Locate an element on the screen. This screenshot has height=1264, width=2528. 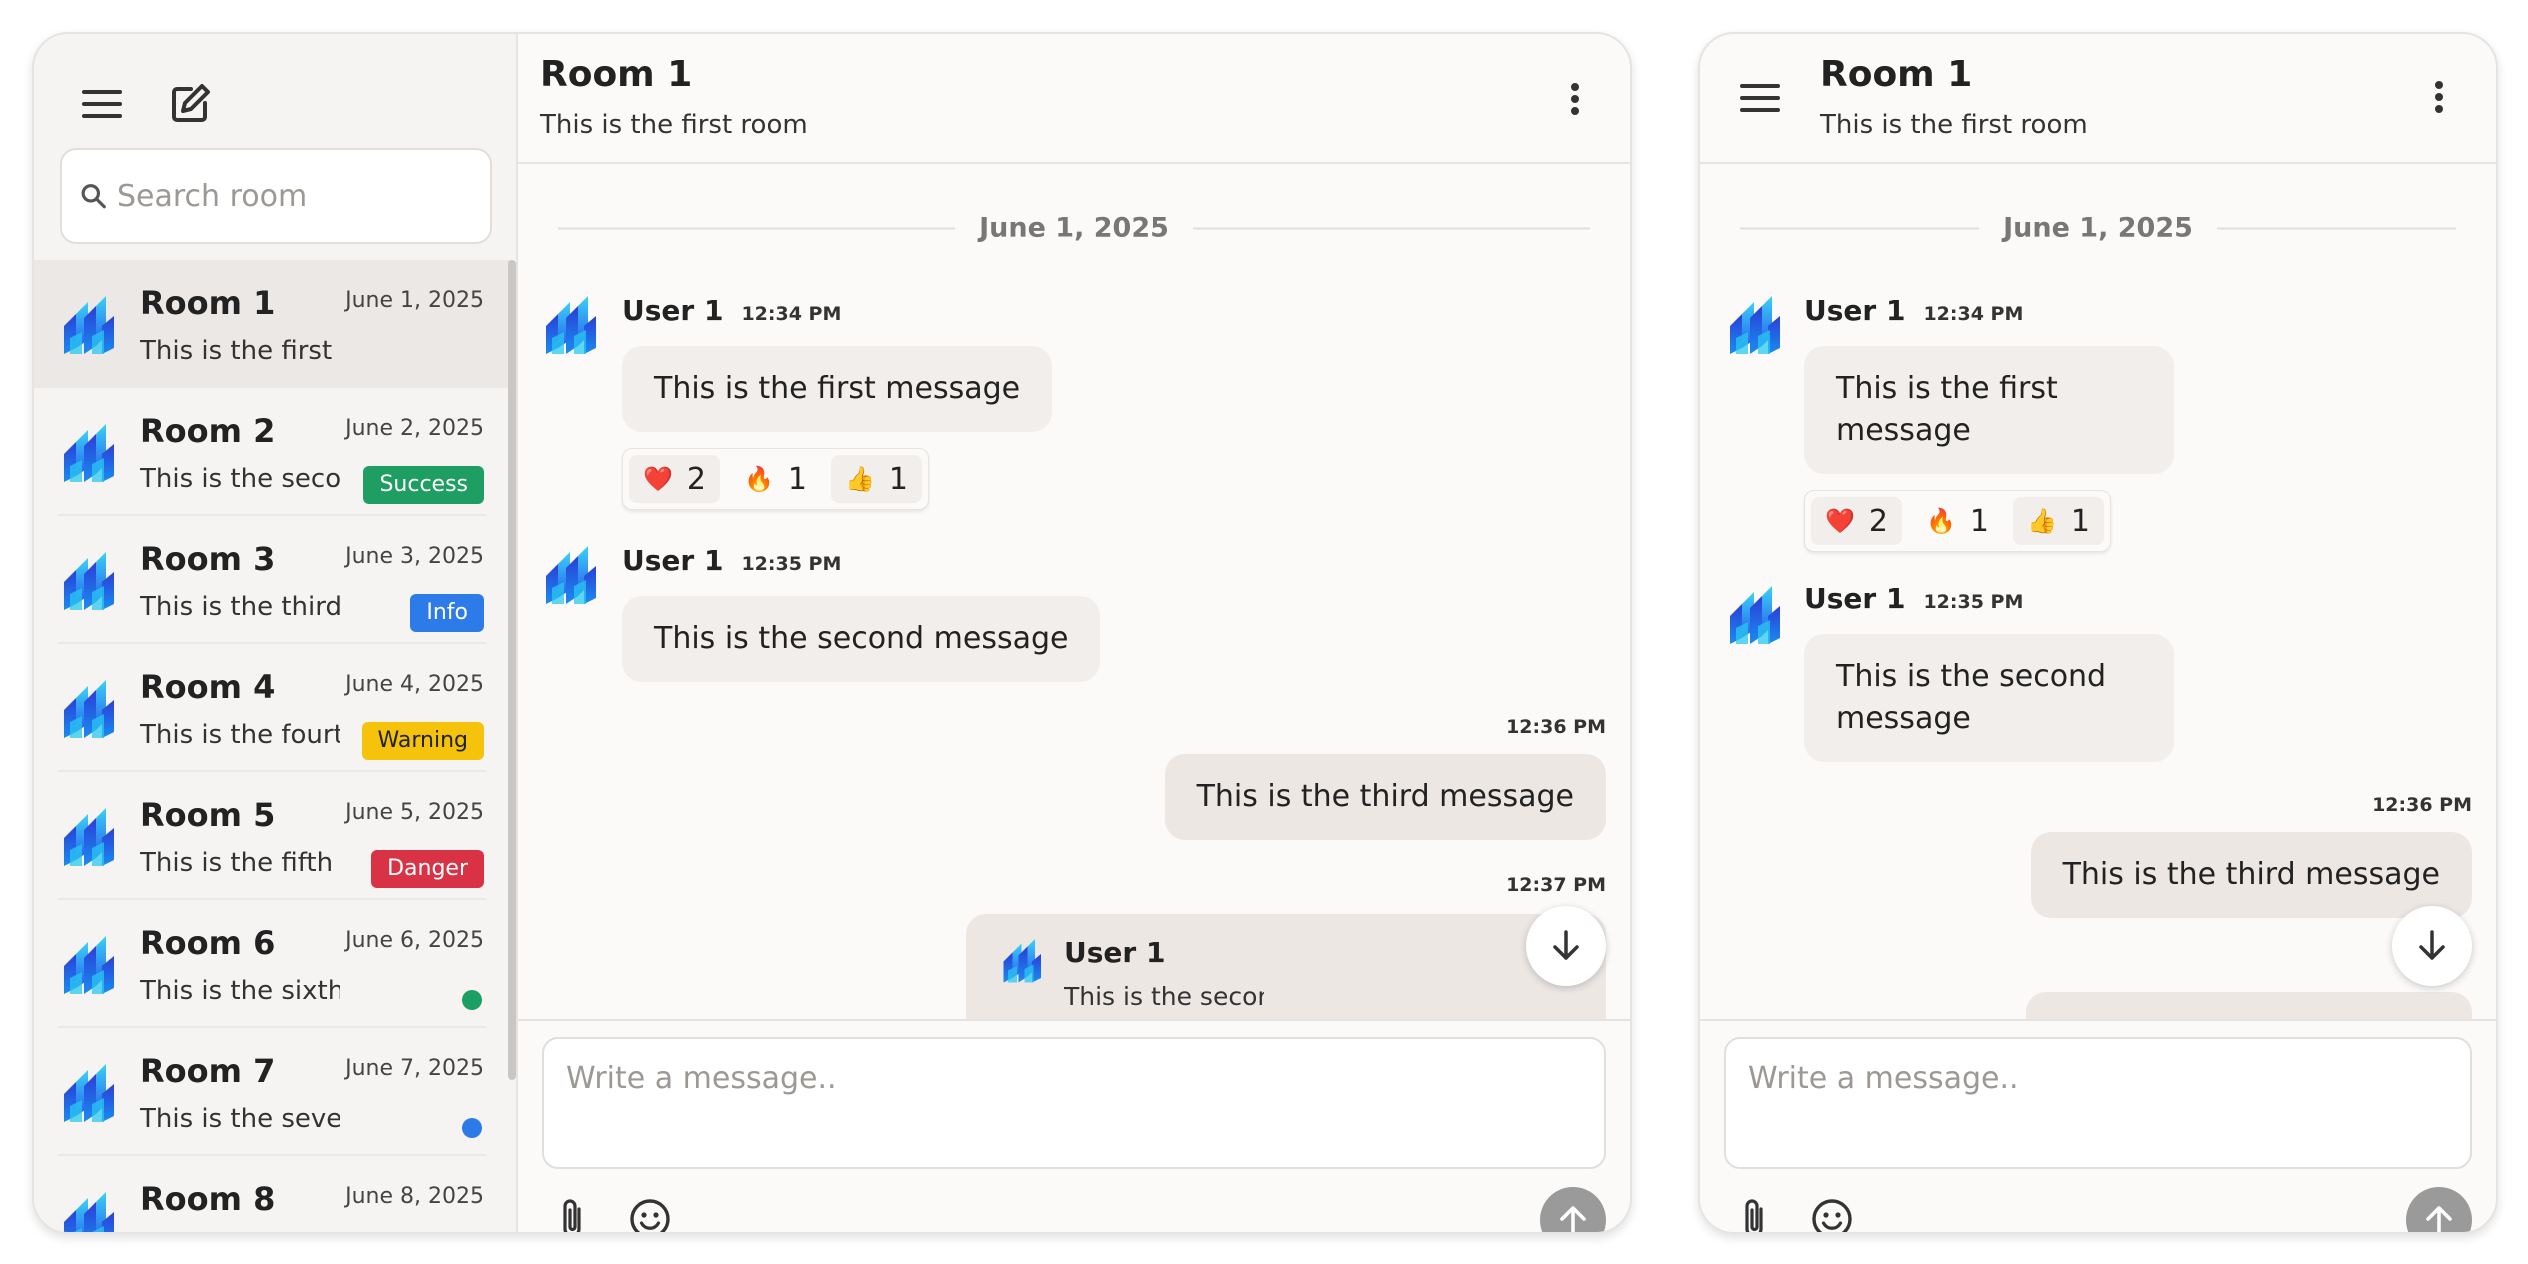
date-separator: June 1, 2025 is located at coordinates (1074, 228).